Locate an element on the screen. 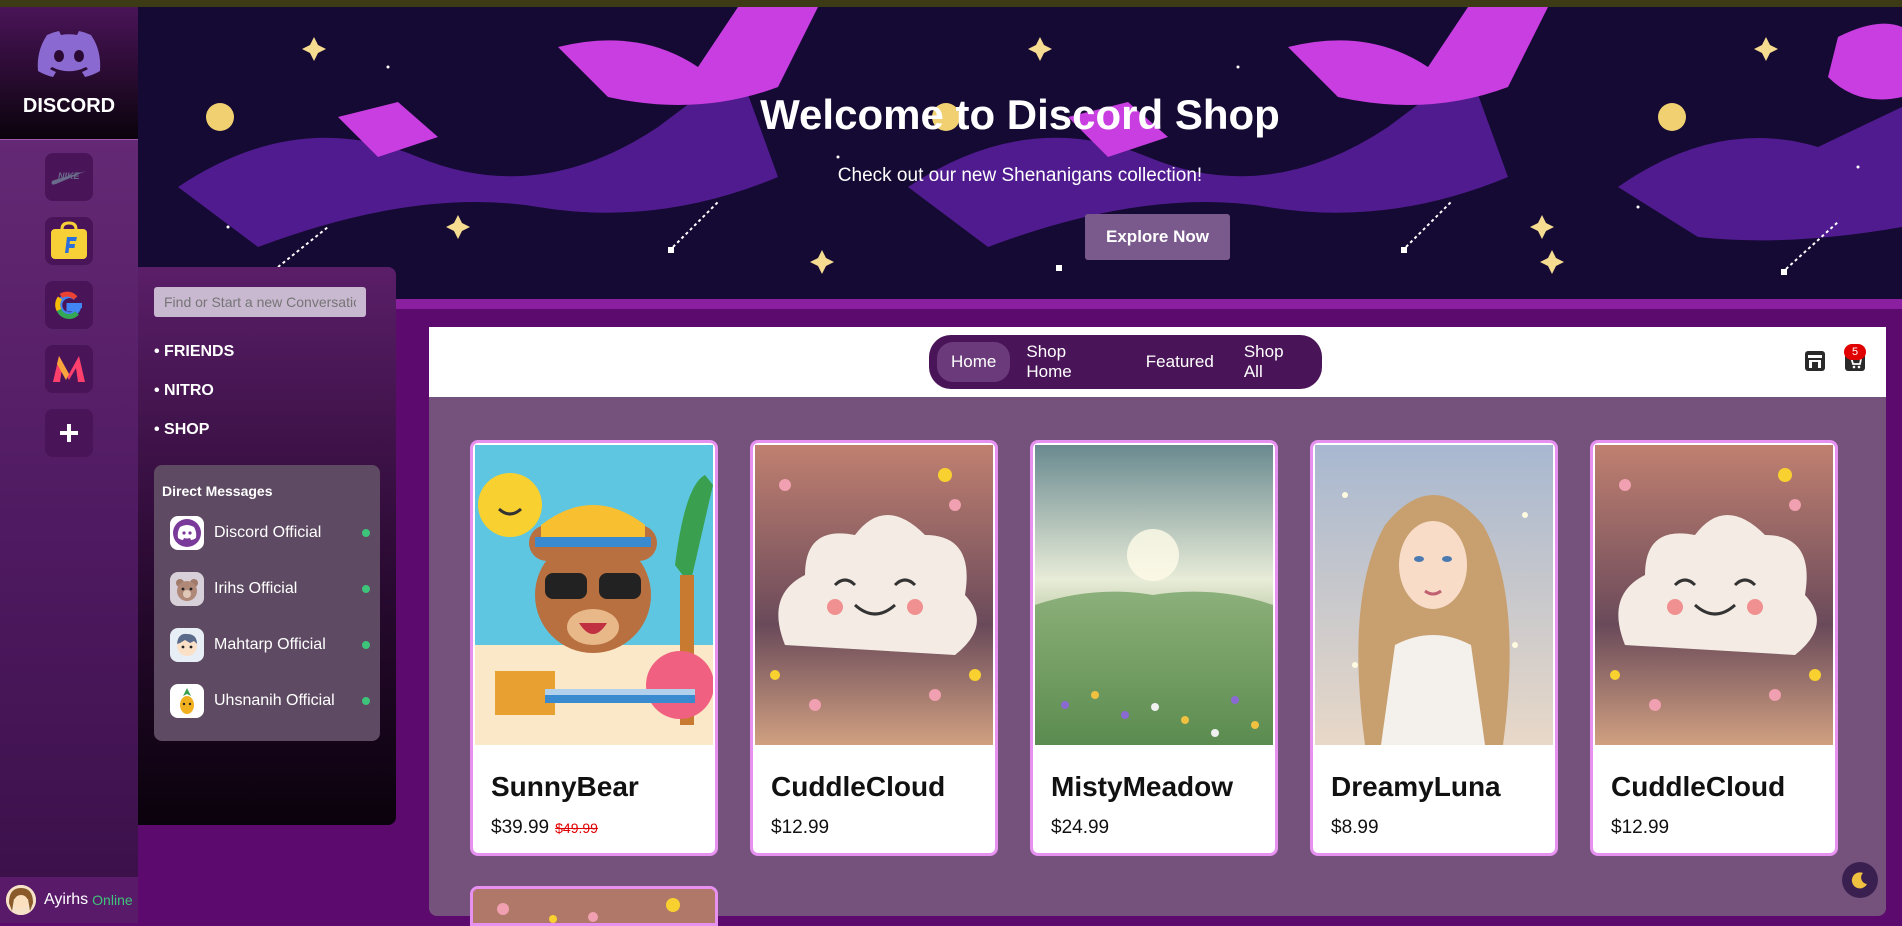  sunny-bear-image is located at coordinates (594, 595).